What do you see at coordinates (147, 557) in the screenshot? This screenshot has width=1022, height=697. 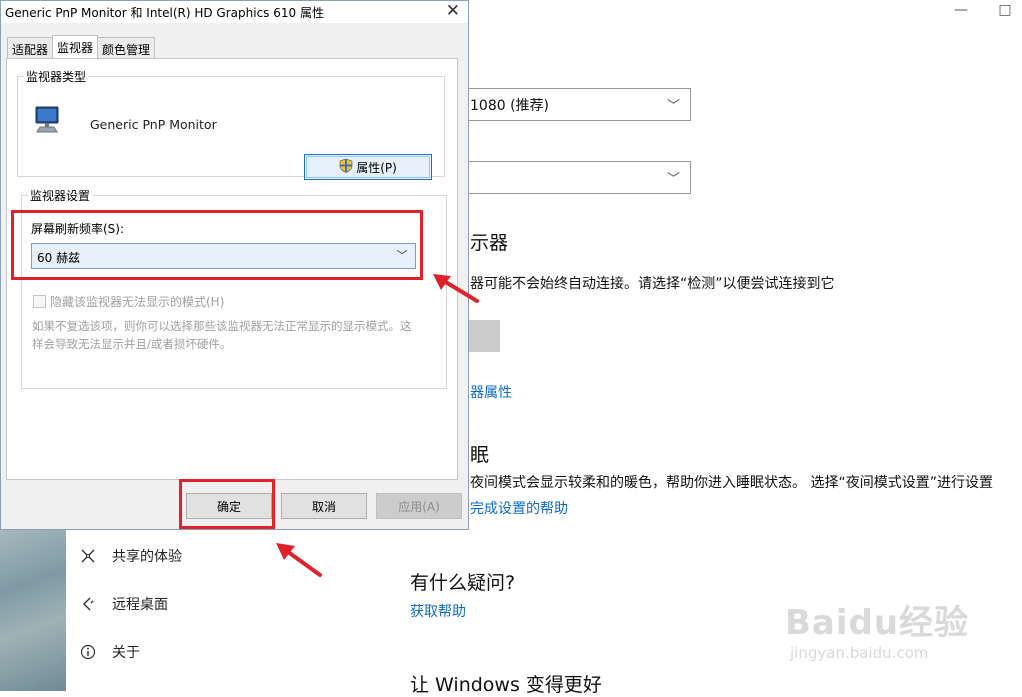 I see `nav-label: 共享的体验` at bounding box center [147, 557].